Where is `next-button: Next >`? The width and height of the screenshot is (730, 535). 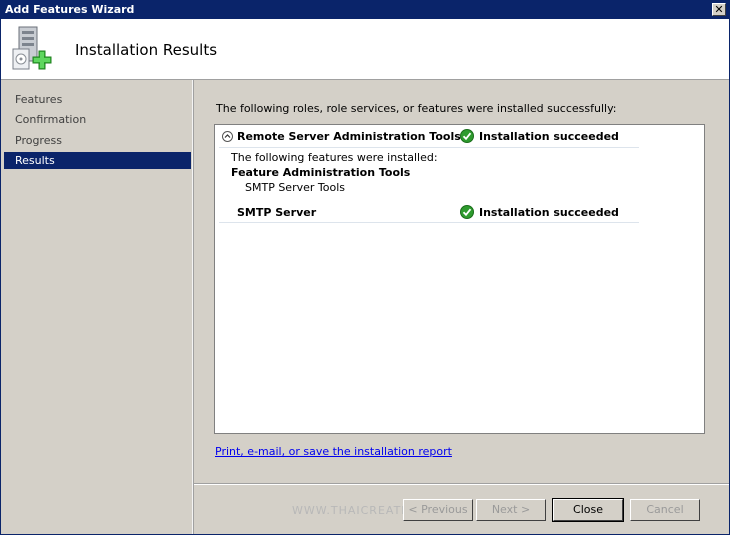
next-button: Next > is located at coordinates (511, 510).